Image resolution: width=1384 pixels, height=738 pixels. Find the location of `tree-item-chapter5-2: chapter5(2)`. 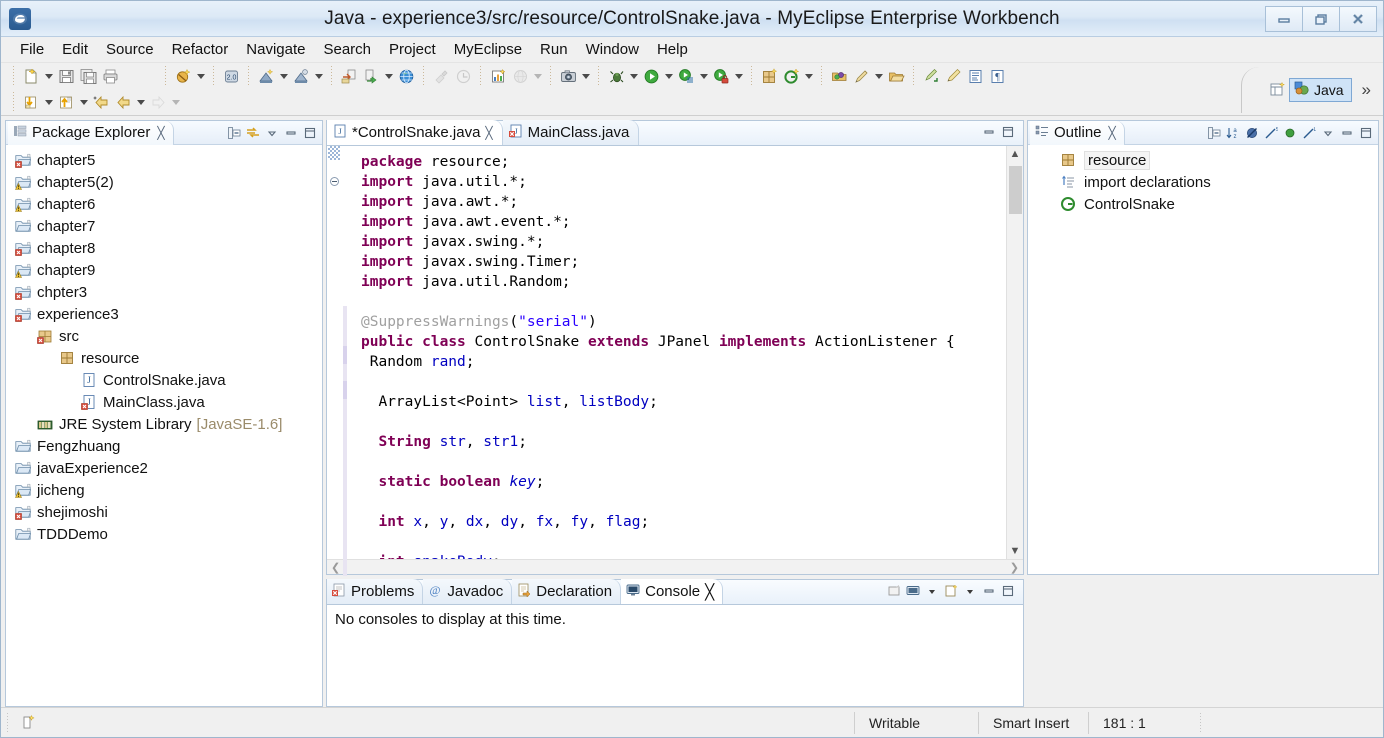

tree-item-chapter5-2: chapter5(2) is located at coordinates (164, 182).